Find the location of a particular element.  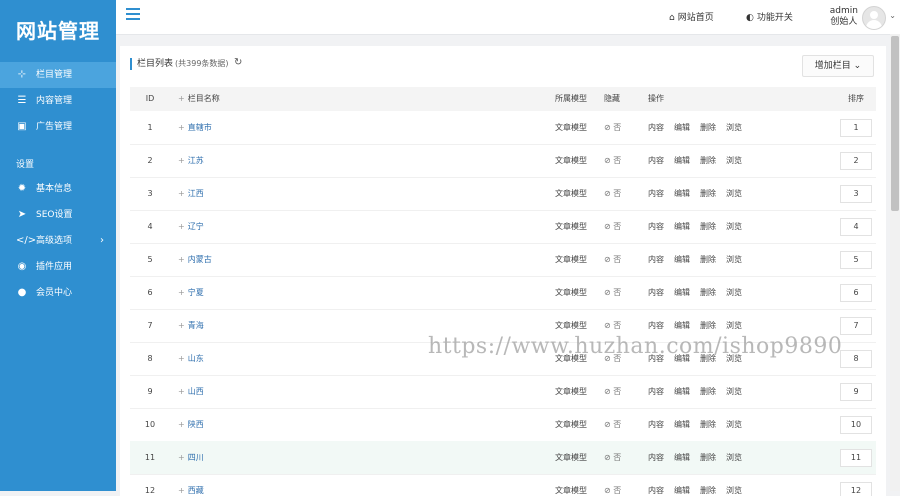

sort-input: 7 is located at coordinates (856, 326).